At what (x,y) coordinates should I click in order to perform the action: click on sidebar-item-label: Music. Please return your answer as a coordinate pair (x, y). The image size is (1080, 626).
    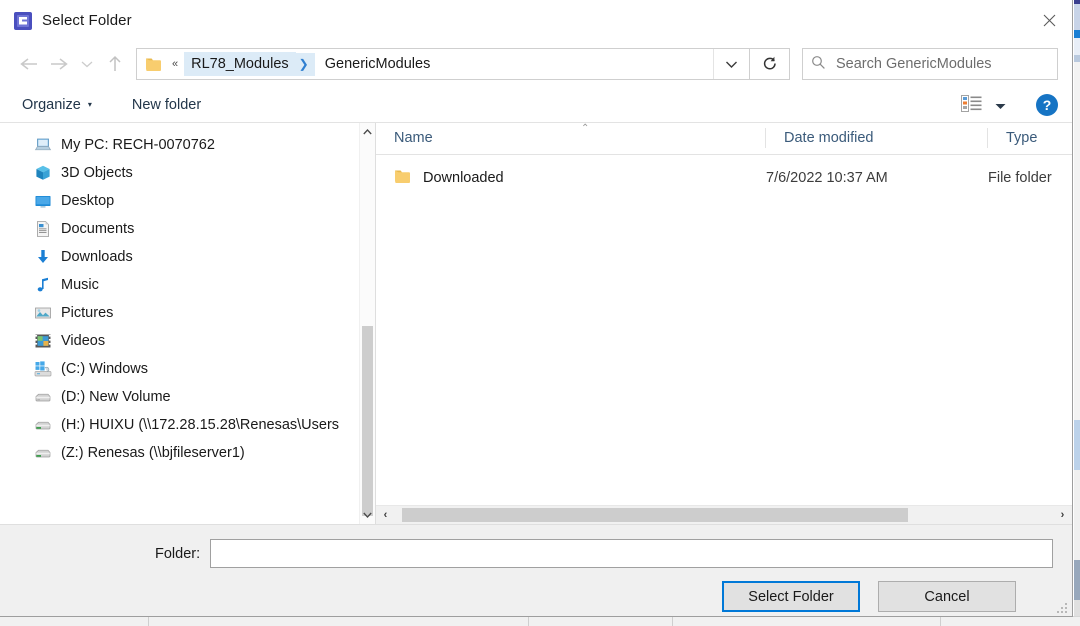
    Looking at the image, I should click on (80, 285).